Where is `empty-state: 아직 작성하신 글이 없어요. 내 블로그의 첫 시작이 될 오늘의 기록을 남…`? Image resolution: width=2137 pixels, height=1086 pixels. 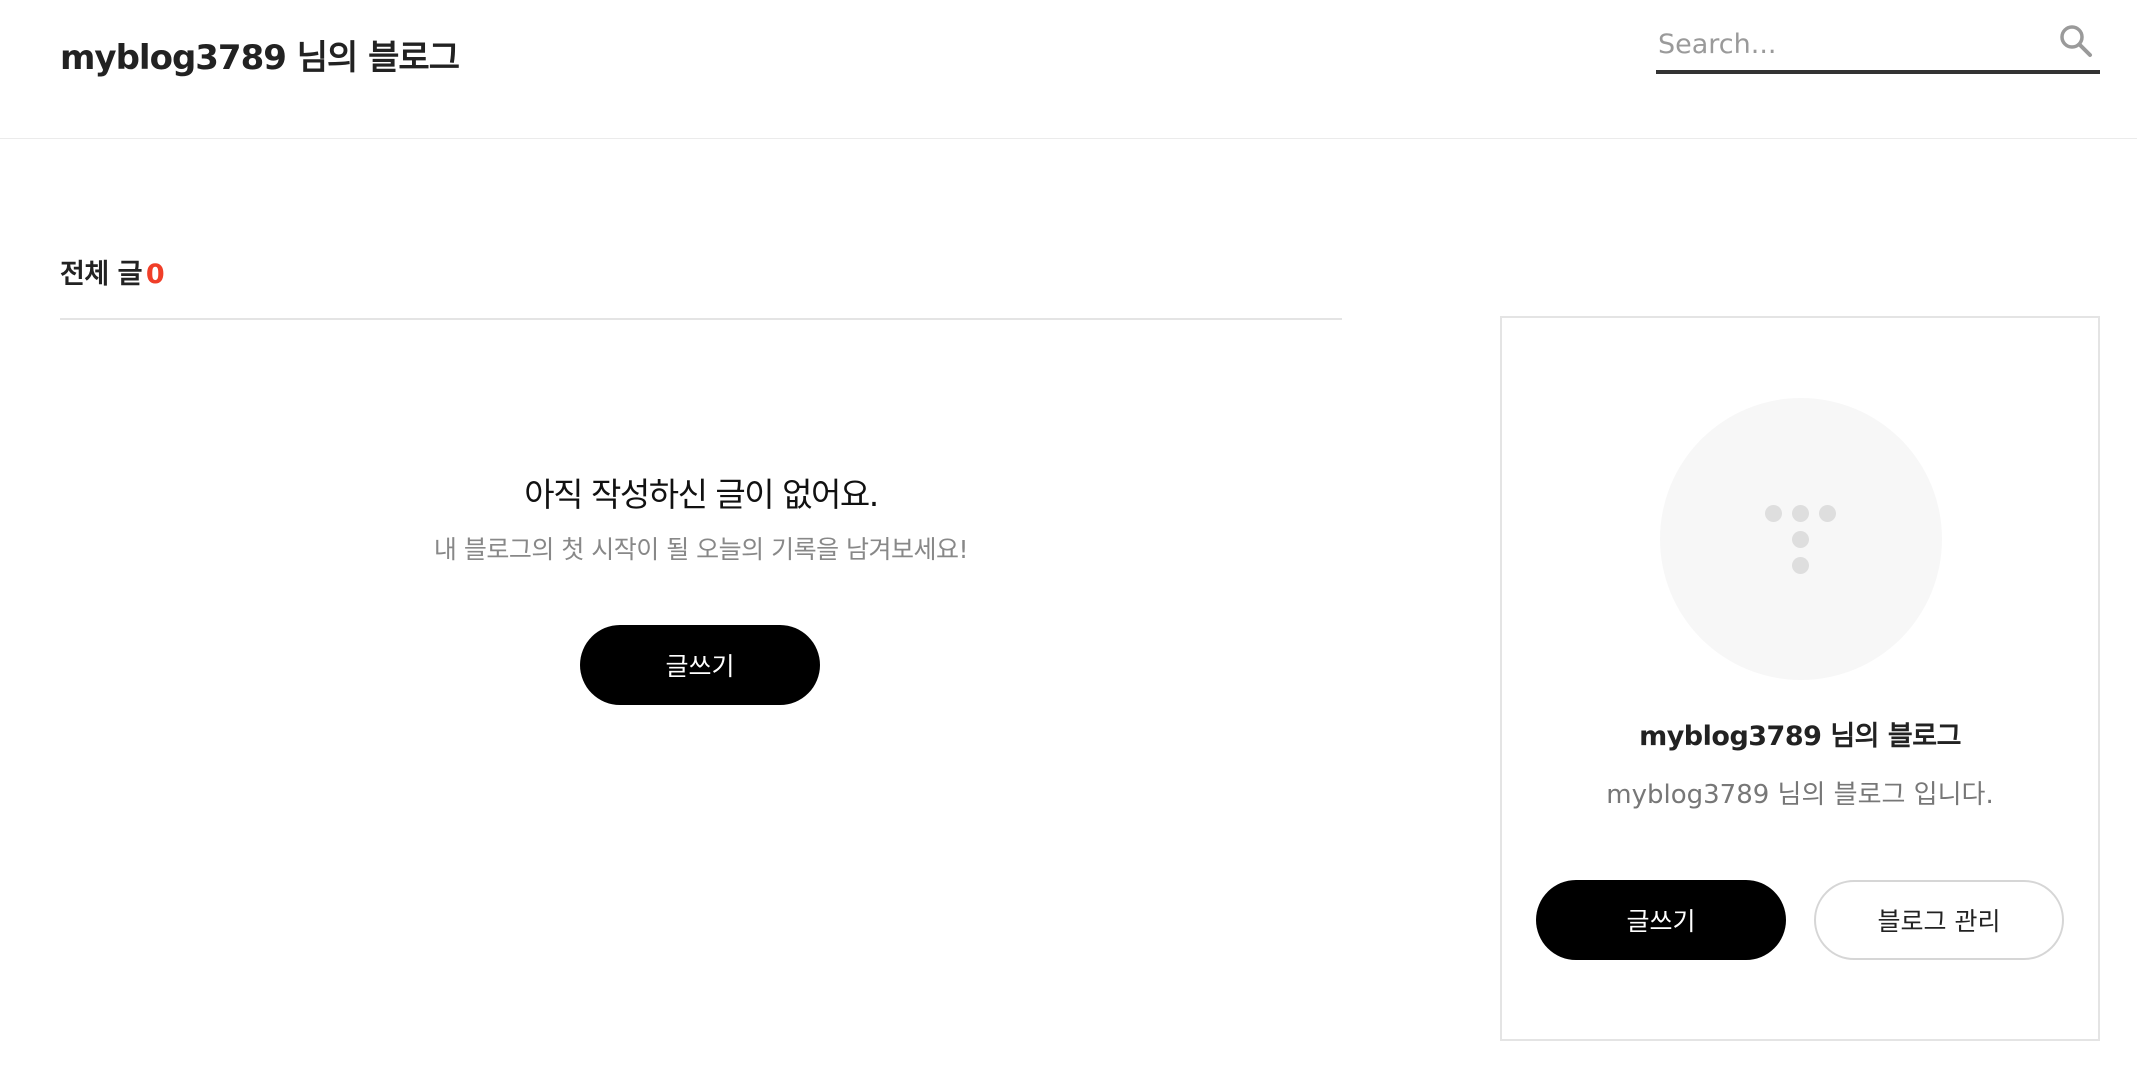
empty-state: 아직 작성하신 글이 없어요. 내 블로그의 첫 시작이 될 오늘의 기록을 남… is located at coordinates (701, 519).